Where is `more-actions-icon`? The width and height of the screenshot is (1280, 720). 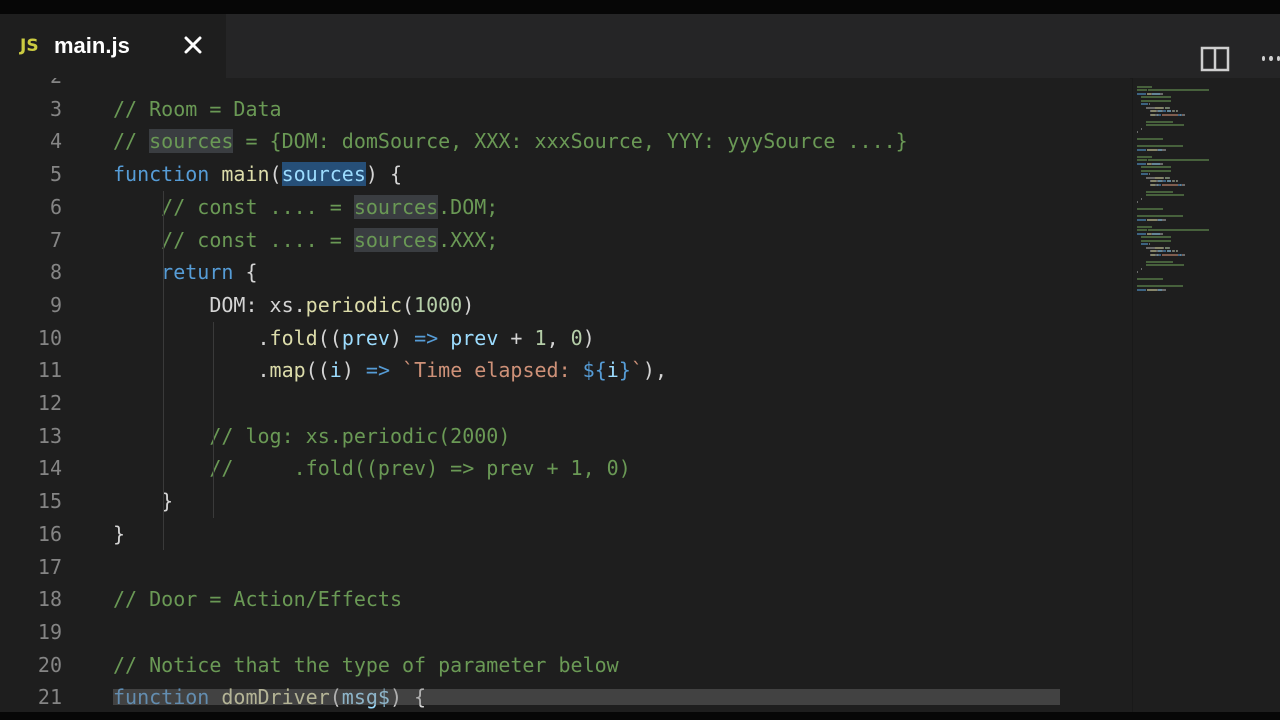
more-actions-icon is located at coordinates (1271, 58).